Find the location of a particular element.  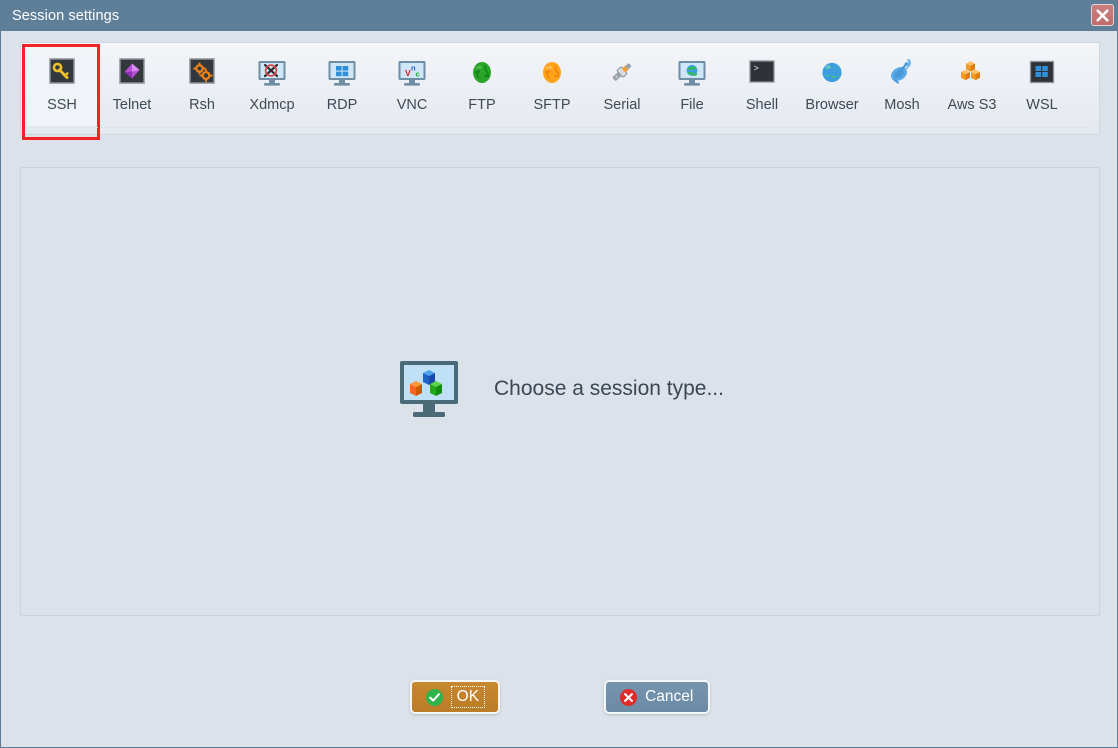

cancel-button: Cancel is located at coordinates (657, 697).